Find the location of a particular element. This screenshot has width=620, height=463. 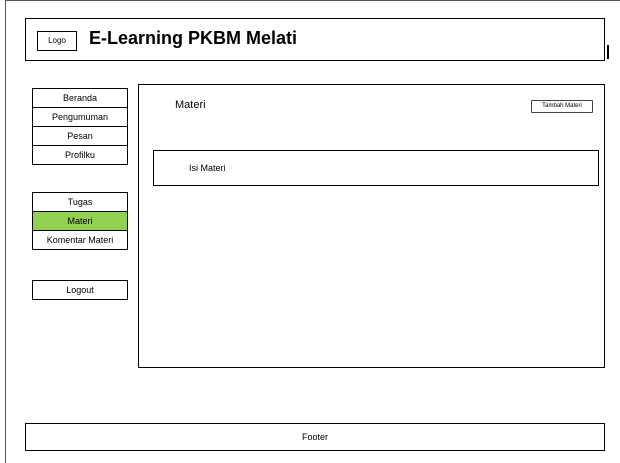

logout-button: Logout is located at coordinates (80, 290).